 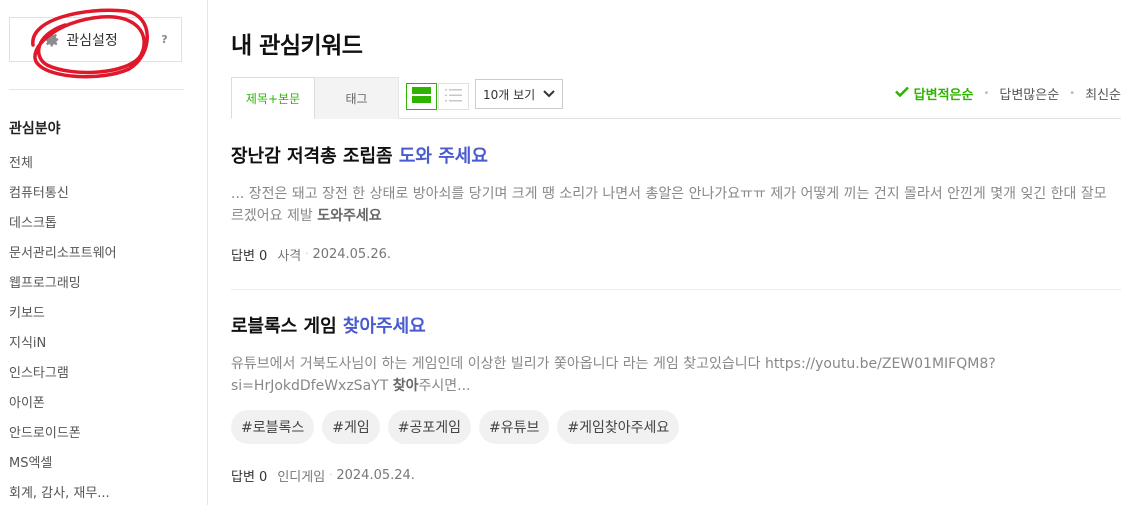 I want to click on category-item-document-software: 문서관리소프트웨어, so click(x=63, y=259).